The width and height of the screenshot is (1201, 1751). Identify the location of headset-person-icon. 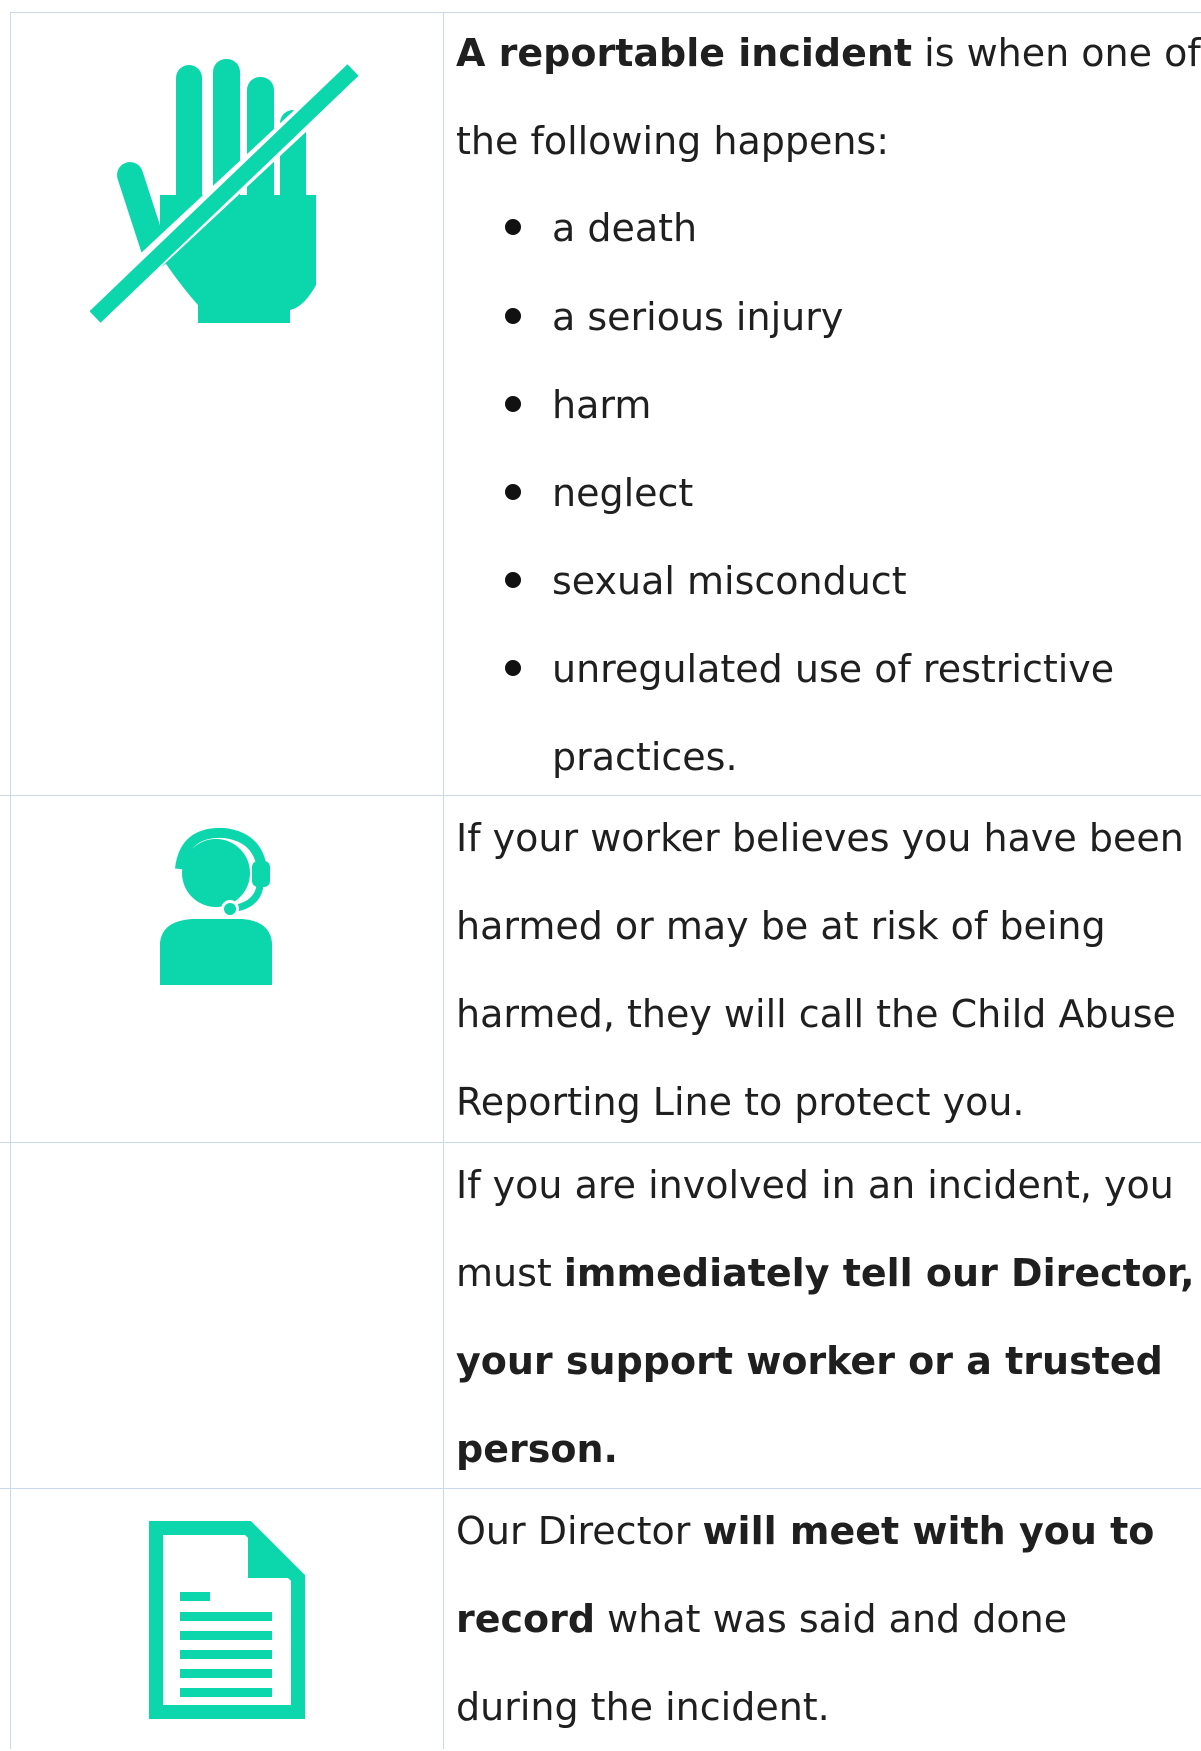
(216, 906).